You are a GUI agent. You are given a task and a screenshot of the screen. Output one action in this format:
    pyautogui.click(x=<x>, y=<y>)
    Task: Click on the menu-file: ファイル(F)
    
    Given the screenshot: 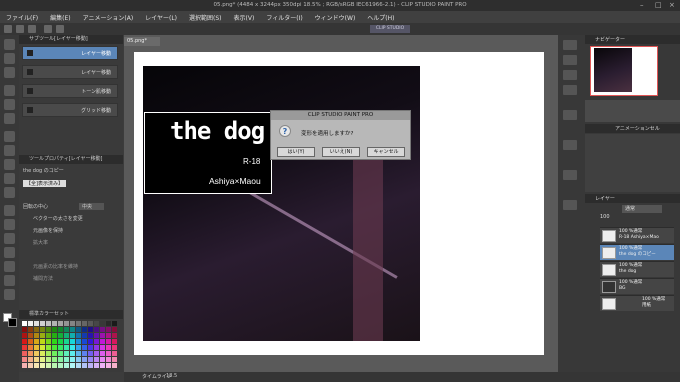 What is the action you would take?
    pyautogui.click(x=22, y=17)
    